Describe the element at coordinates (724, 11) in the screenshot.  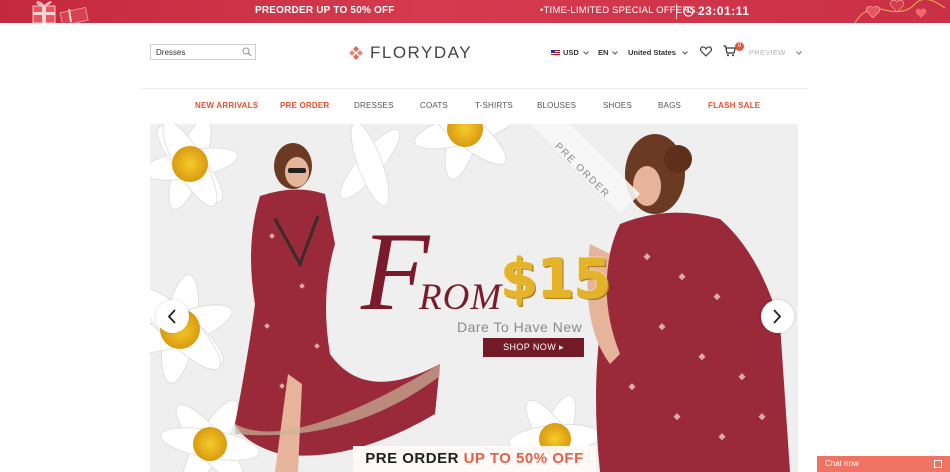
I see `countdown-timer: 23:01:11` at that location.